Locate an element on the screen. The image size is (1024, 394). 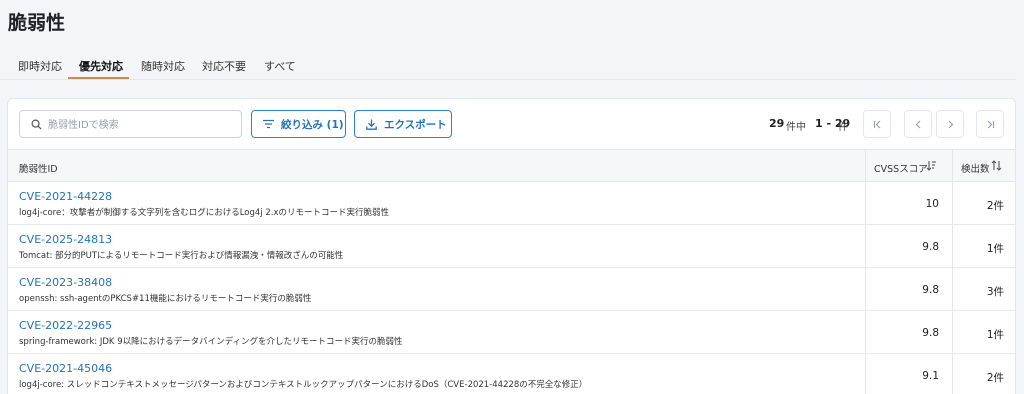
search-input is located at coordinates (142, 125).